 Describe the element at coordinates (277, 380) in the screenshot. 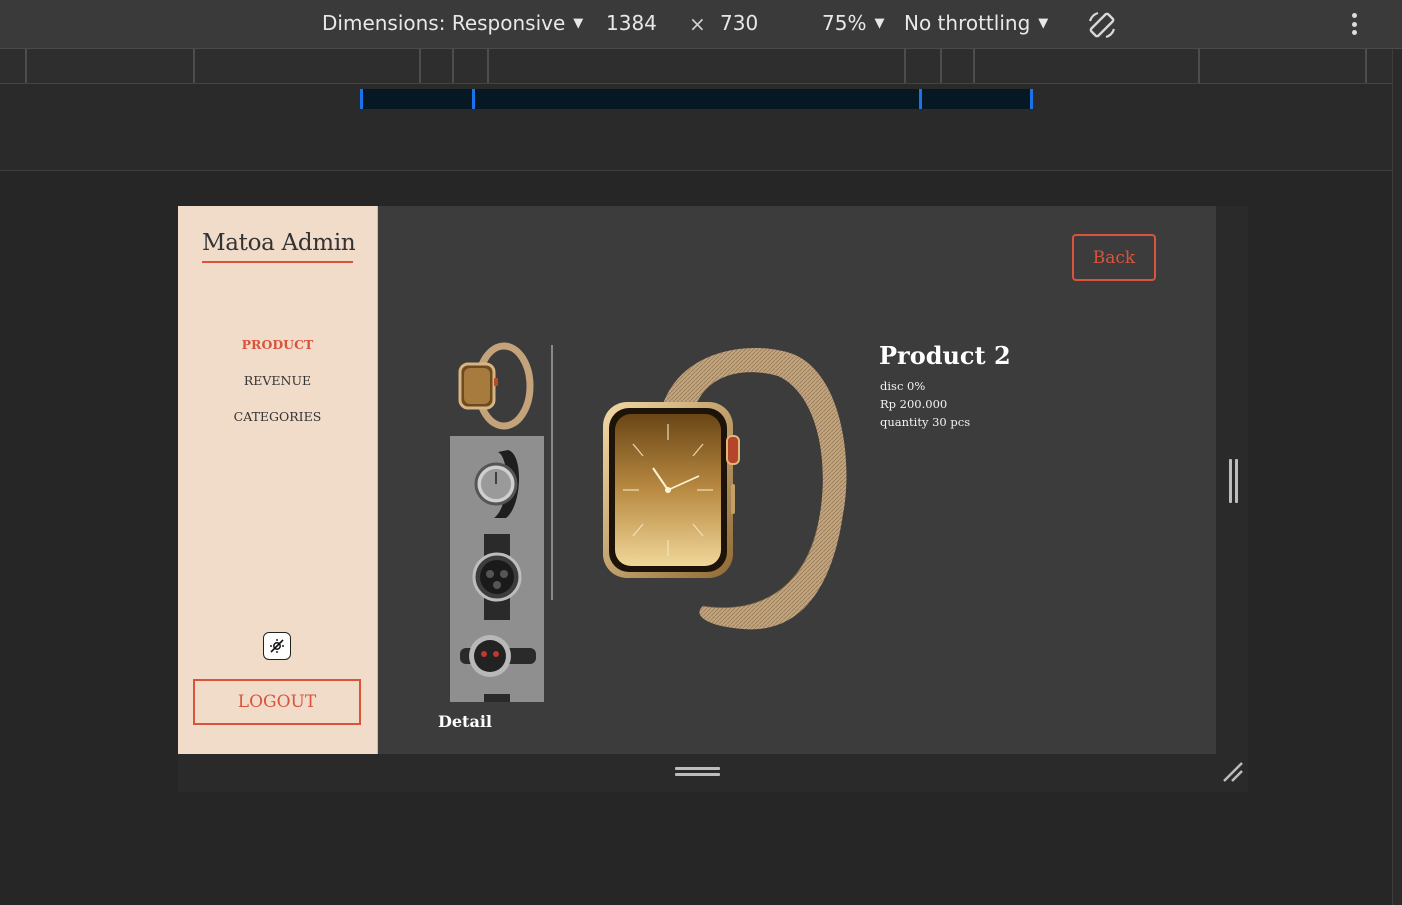

I see `nav-item-revenue: REVENUE` at that location.